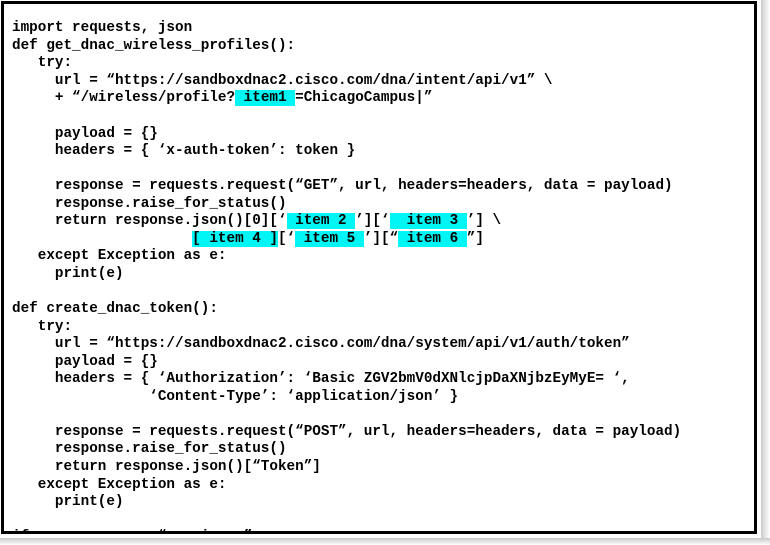  I want to click on panel-right-shadow, so click(765, 272).